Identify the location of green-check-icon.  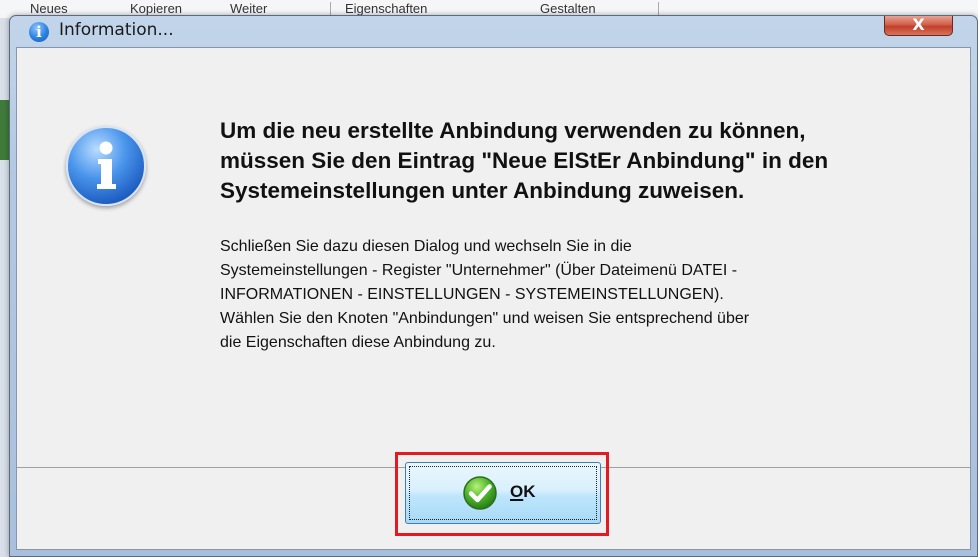
(480, 493).